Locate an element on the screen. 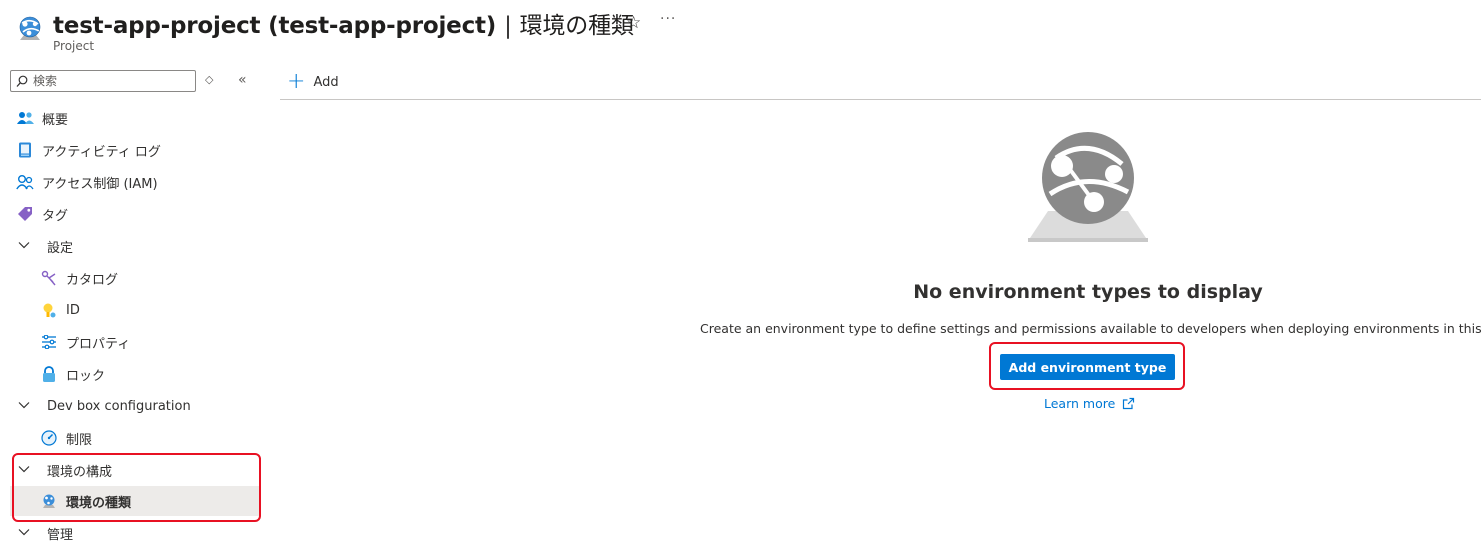 Image resolution: width=1481 pixels, height=548 pixels. identity-icon is located at coordinates (49, 310).